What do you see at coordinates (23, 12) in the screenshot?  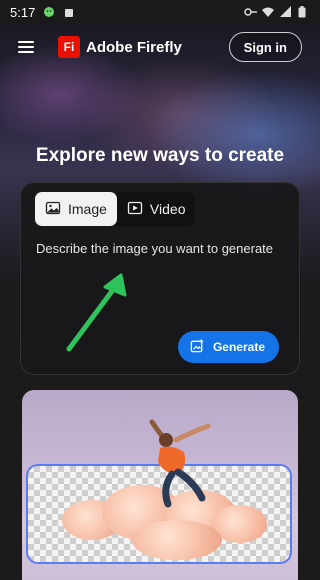 I see `status-time: 5:17` at bounding box center [23, 12].